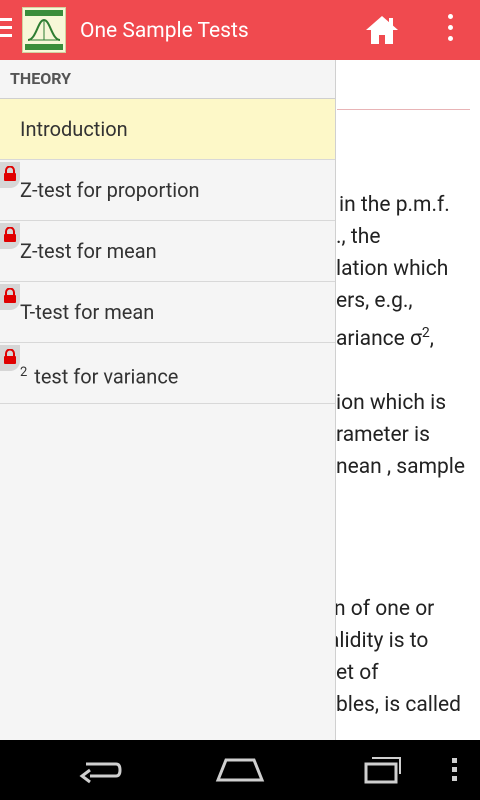 Image resolution: width=480 pixels, height=800 pixels. What do you see at coordinates (374, 301) in the screenshot?
I see `content-line: ers, e.g.,` at bounding box center [374, 301].